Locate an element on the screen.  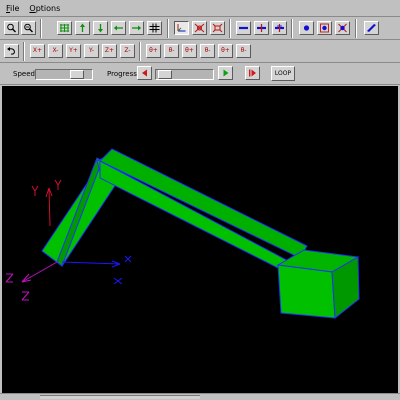
z-minus-label: Z- is located at coordinates (127, 50).